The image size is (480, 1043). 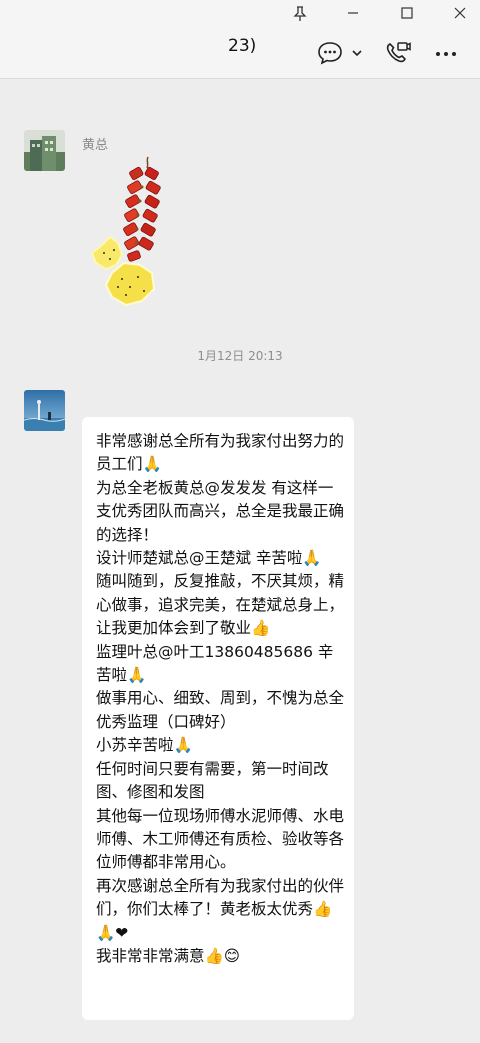 What do you see at coordinates (300, 16) in the screenshot?
I see `pin-icon` at bounding box center [300, 16].